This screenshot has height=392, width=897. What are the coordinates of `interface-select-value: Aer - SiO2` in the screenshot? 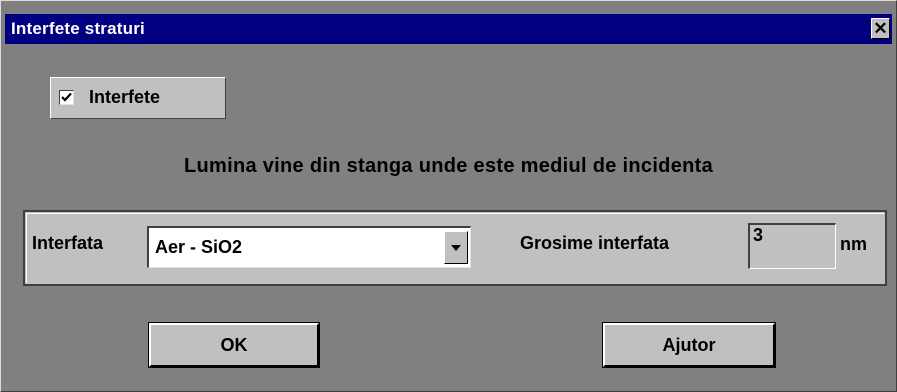 It's located at (199, 247).